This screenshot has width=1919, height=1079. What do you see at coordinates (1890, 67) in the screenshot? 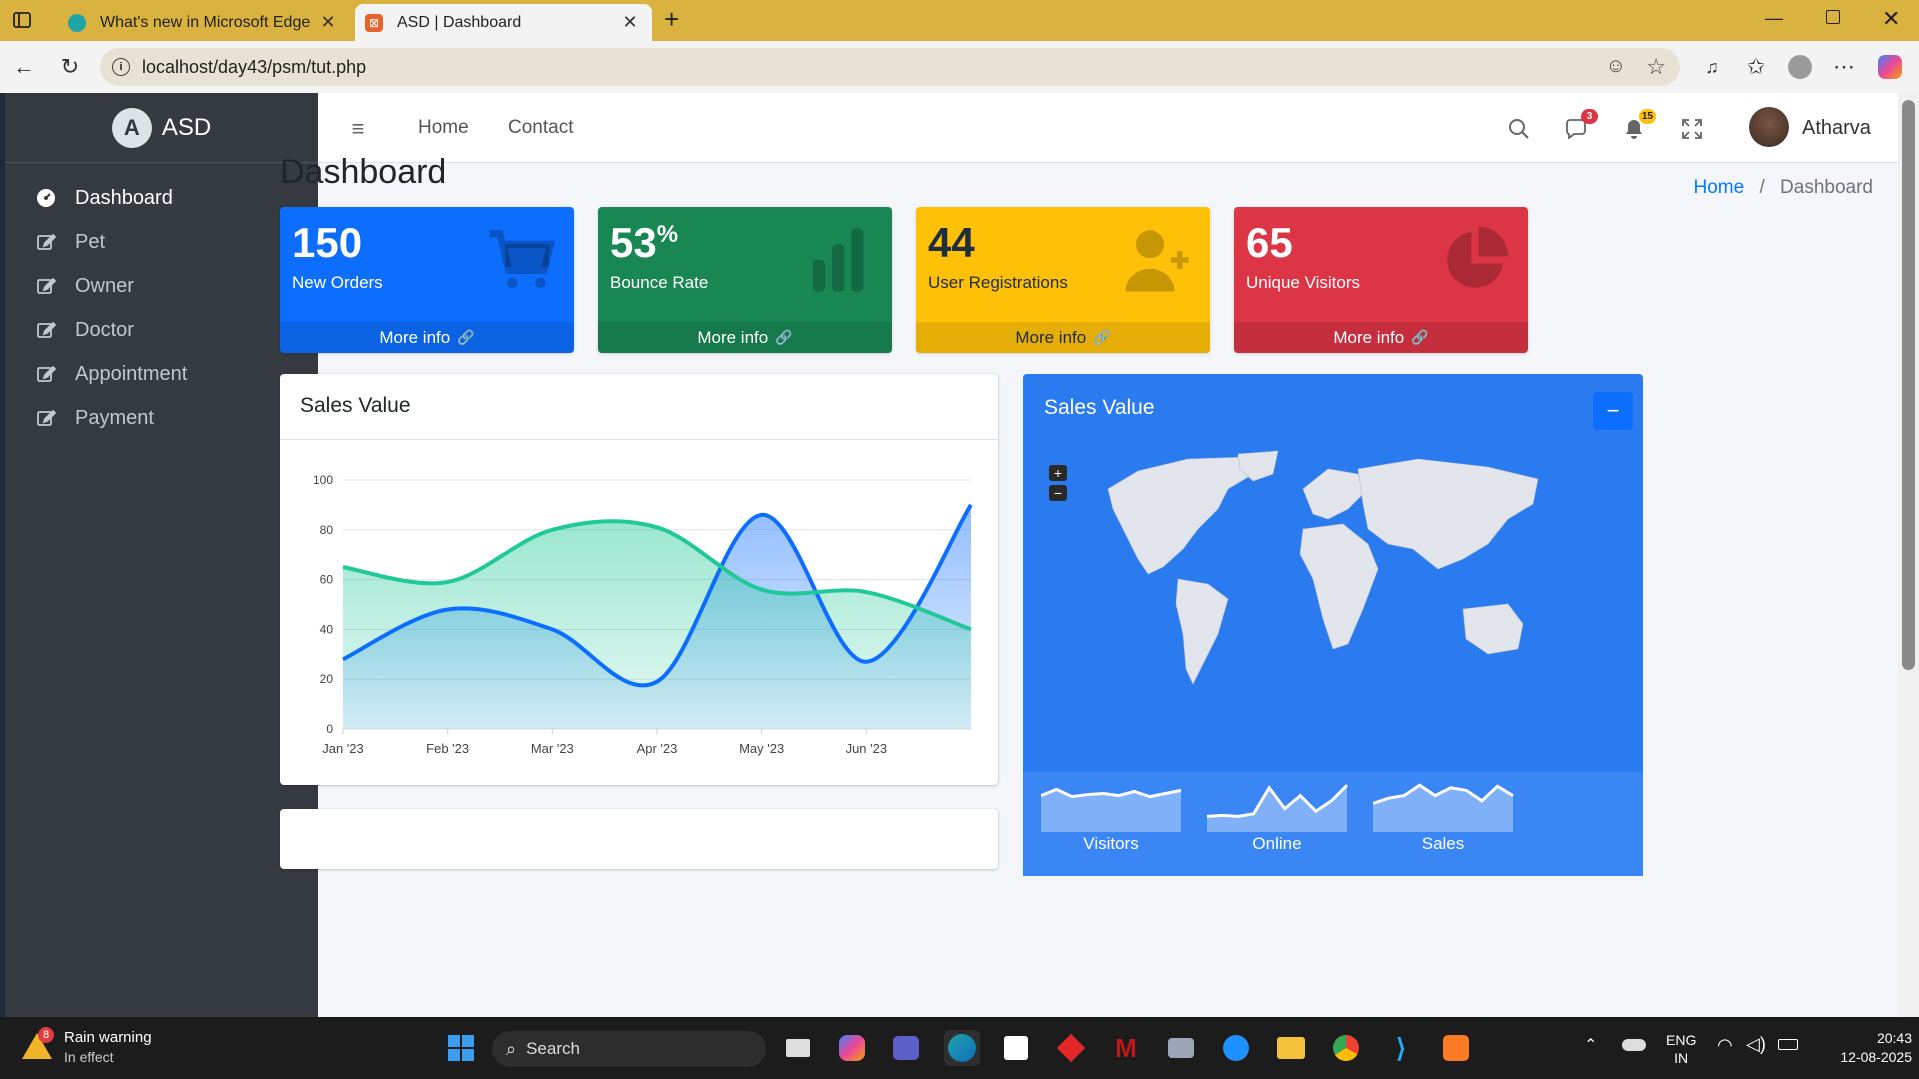
I see `copilot-icon` at bounding box center [1890, 67].